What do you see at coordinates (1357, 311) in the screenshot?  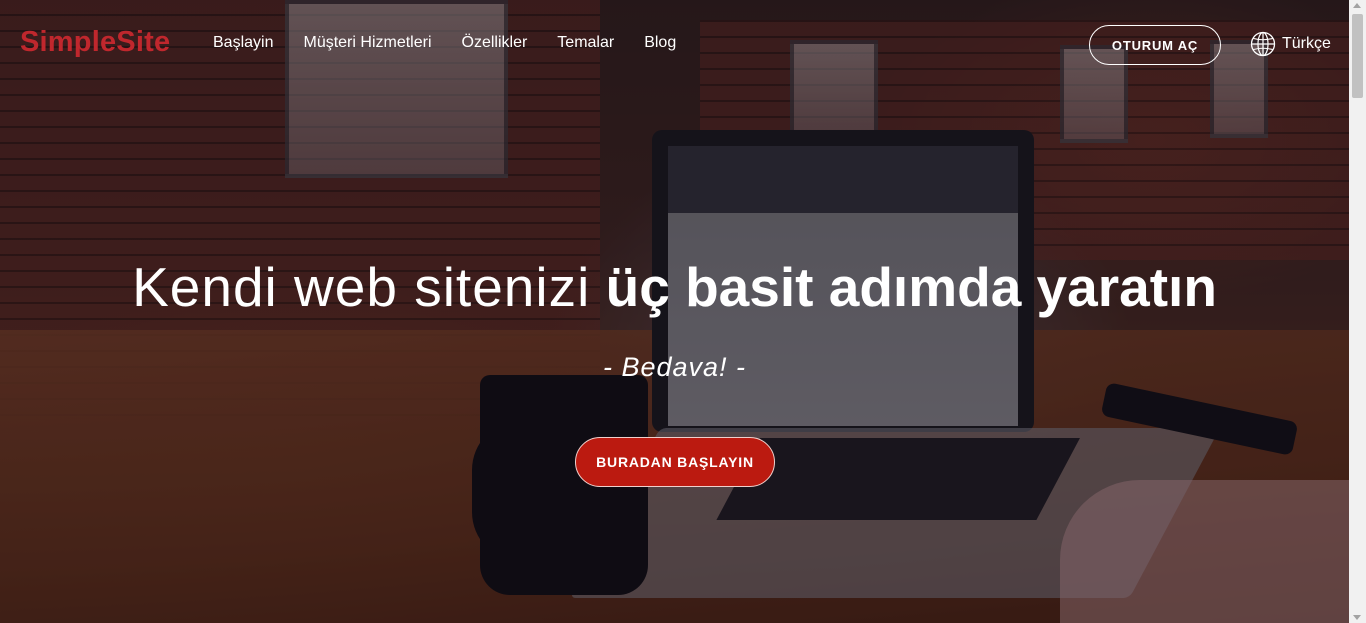 I see `page-scrollbar` at bounding box center [1357, 311].